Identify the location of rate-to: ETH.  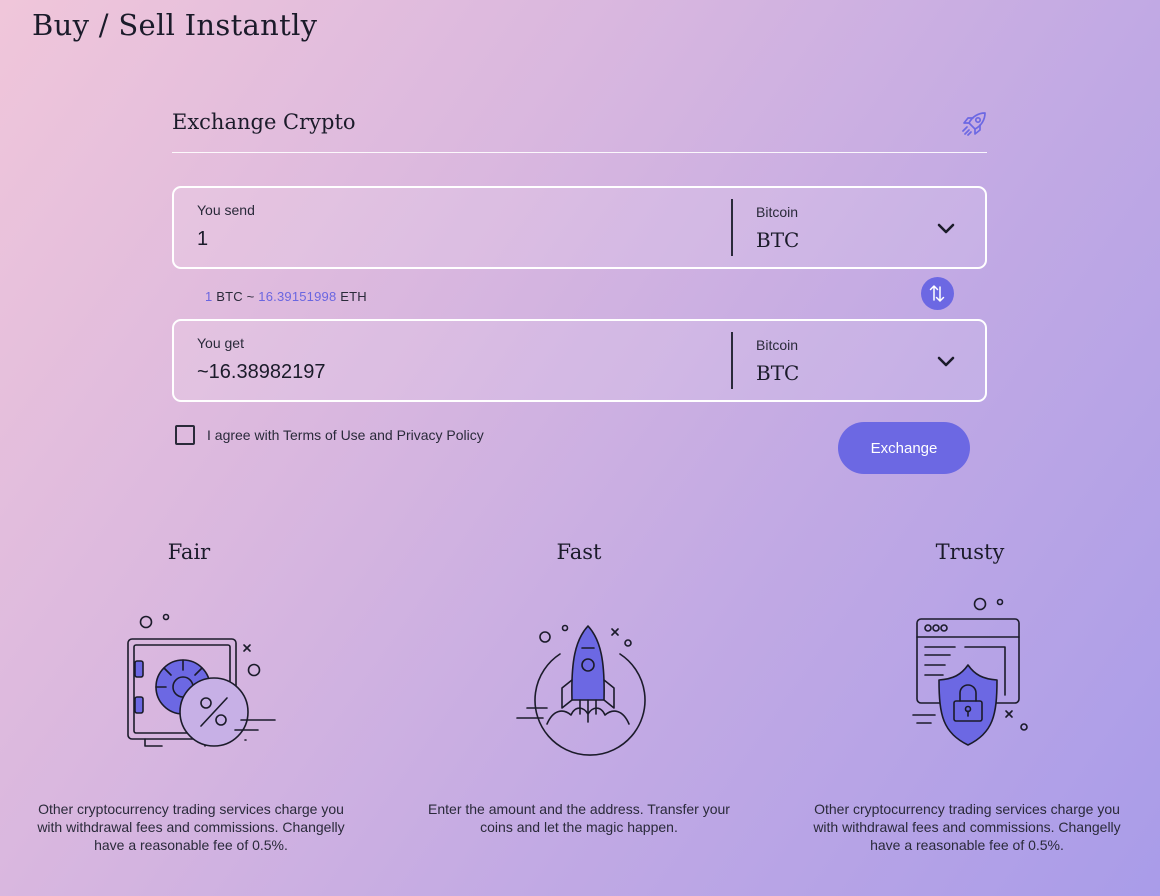
(353, 296).